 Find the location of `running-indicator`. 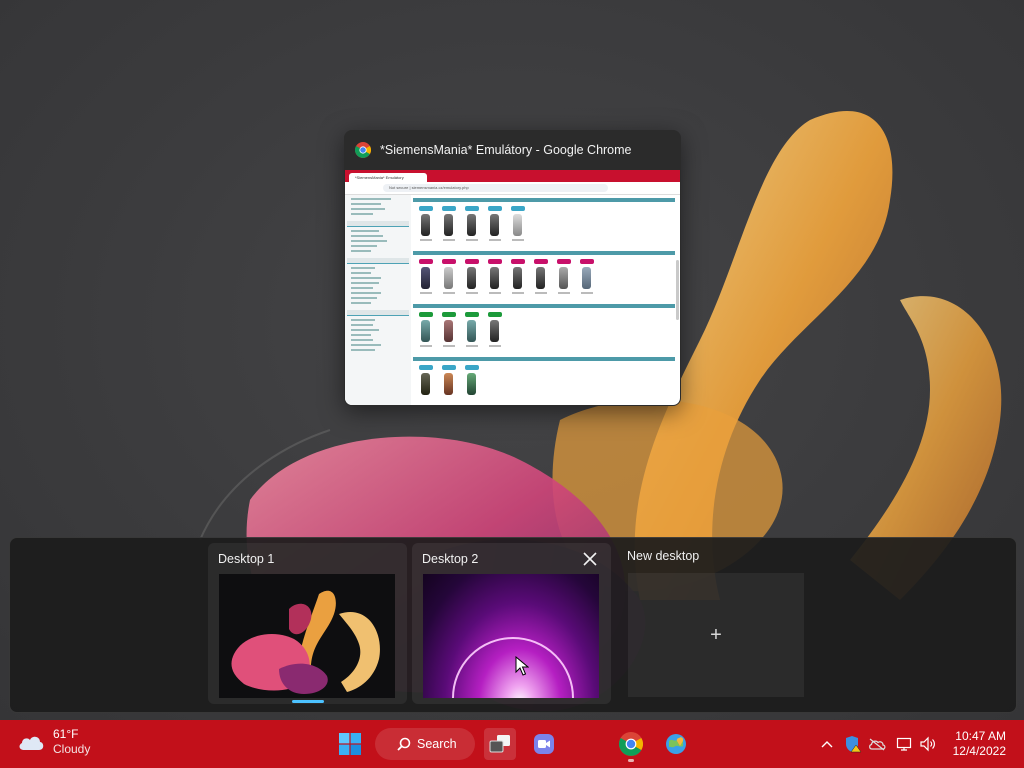

running-indicator is located at coordinates (631, 760).